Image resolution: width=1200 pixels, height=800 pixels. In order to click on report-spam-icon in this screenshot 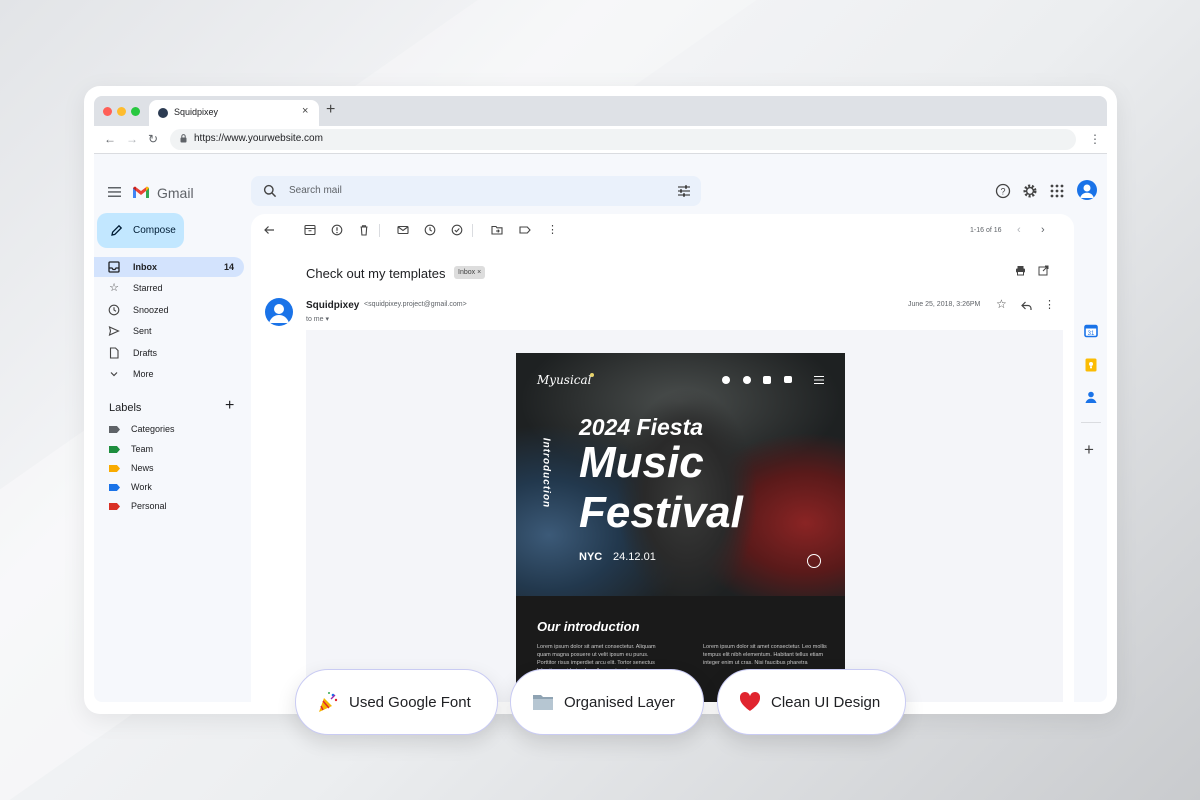, I will do `click(337, 230)`.